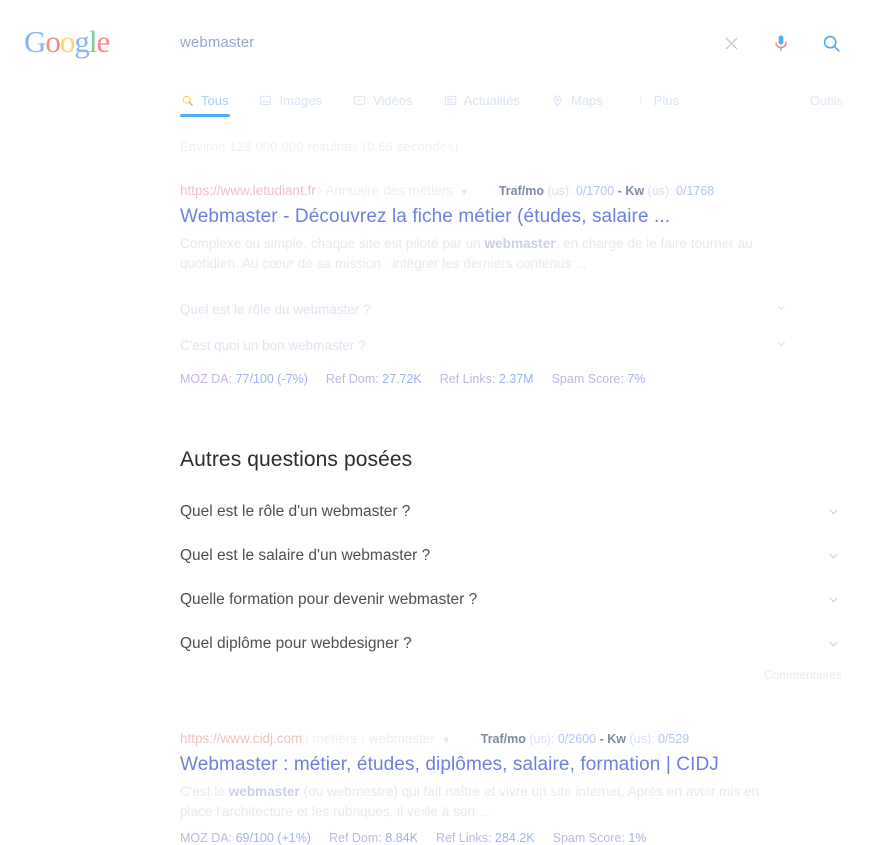 The image size is (888, 845). I want to click on moz-value: 284.2K, so click(515, 838).